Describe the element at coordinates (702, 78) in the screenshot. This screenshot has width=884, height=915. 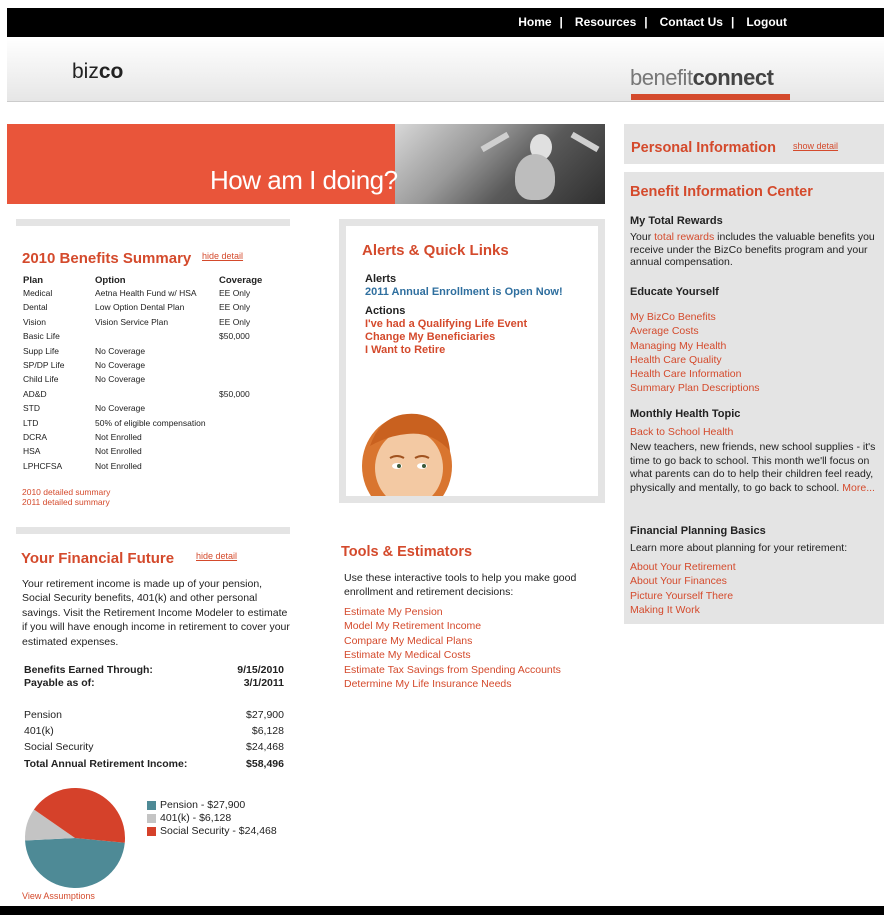
I see `benefitconnect-logo: benefitconnect` at that location.